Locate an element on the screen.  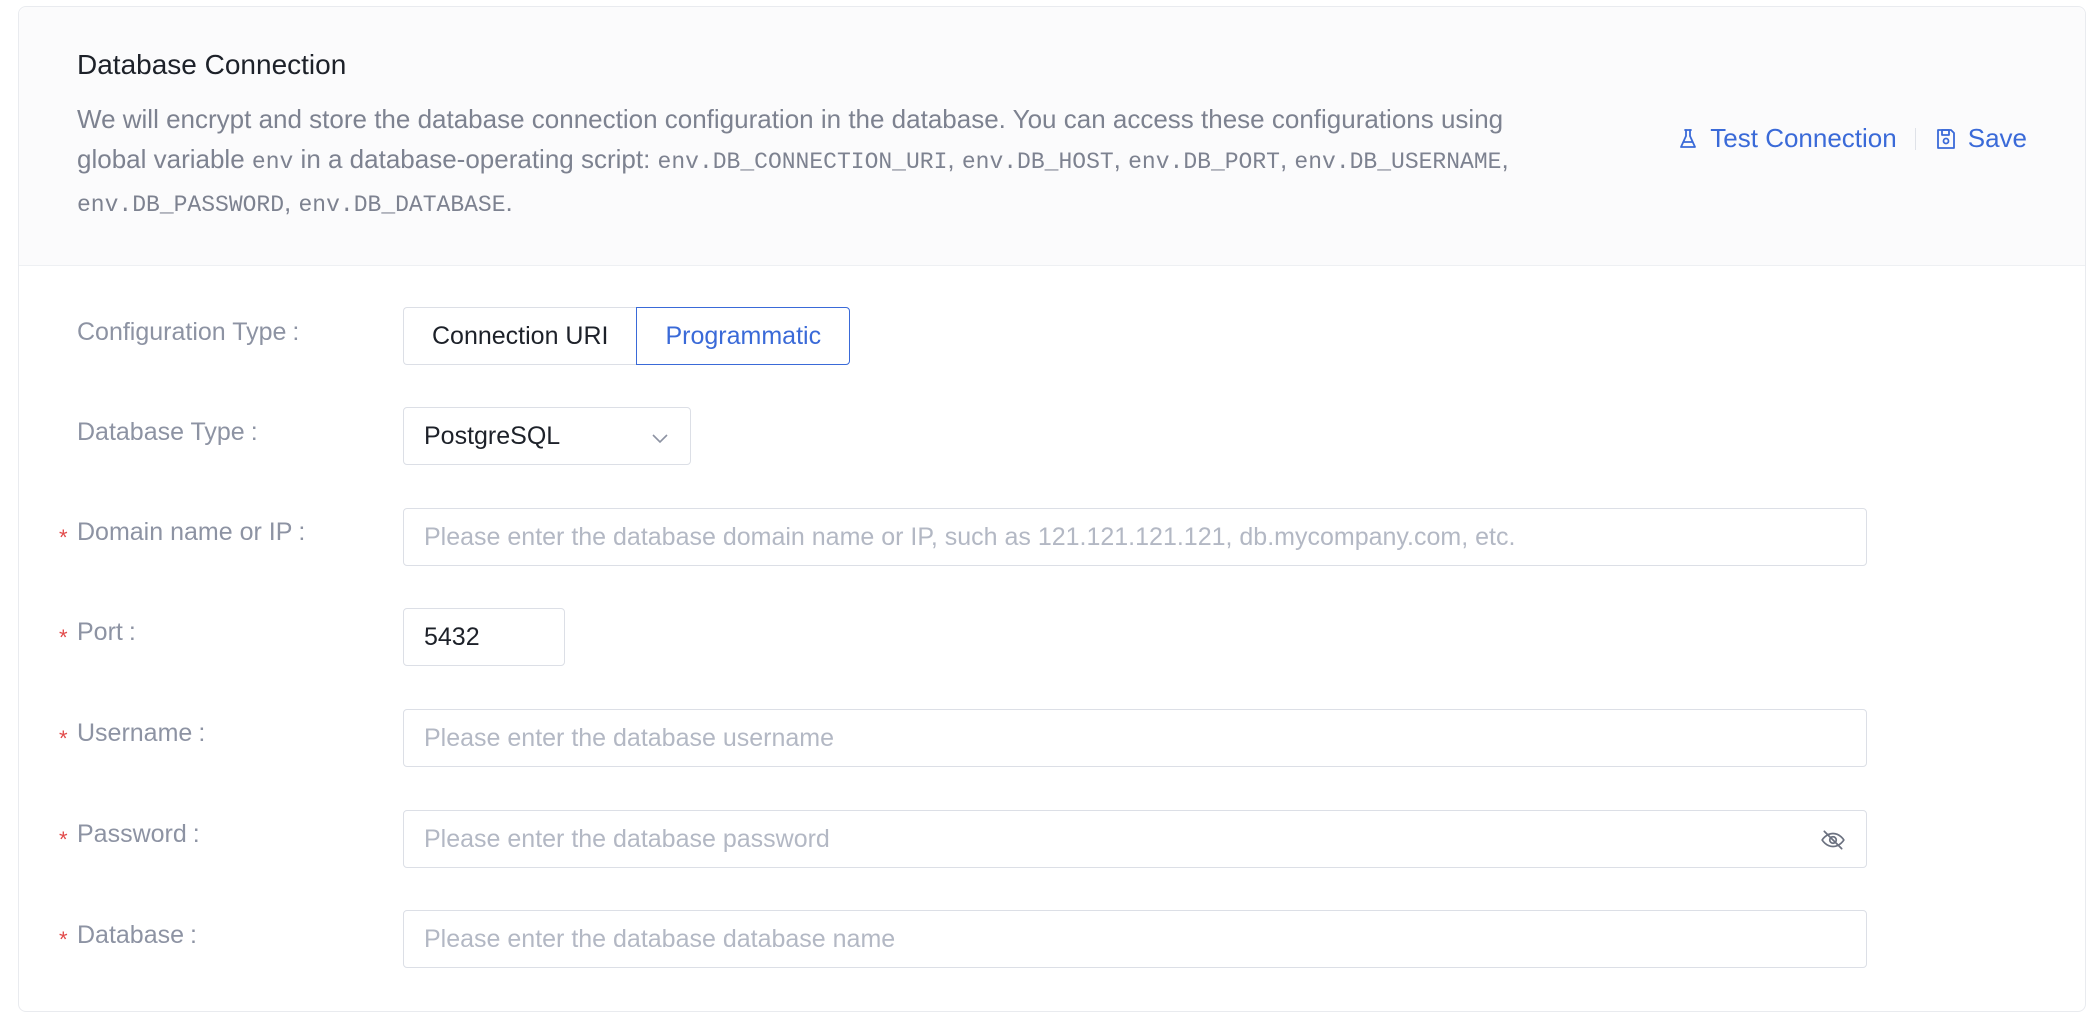
password-placeholder: Please enter the database password is located at coordinates (627, 838).